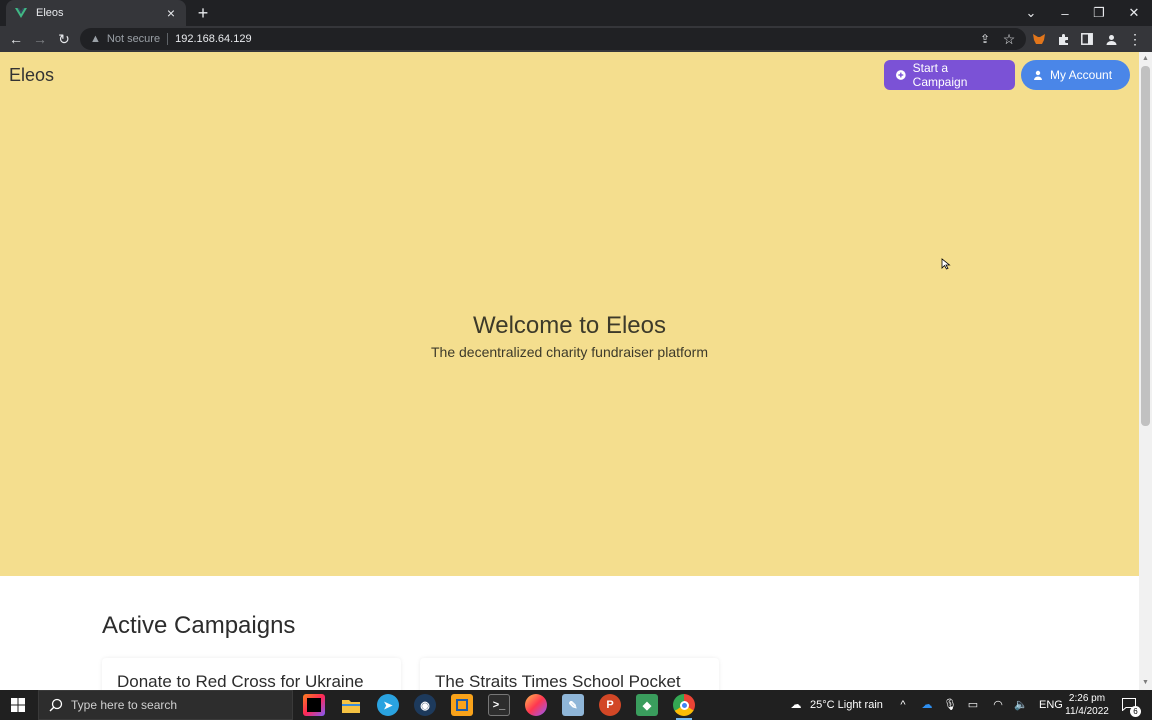  What do you see at coordinates (927, 705) in the screenshot?
I see `onedrive-icon: ☁` at bounding box center [927, 705].